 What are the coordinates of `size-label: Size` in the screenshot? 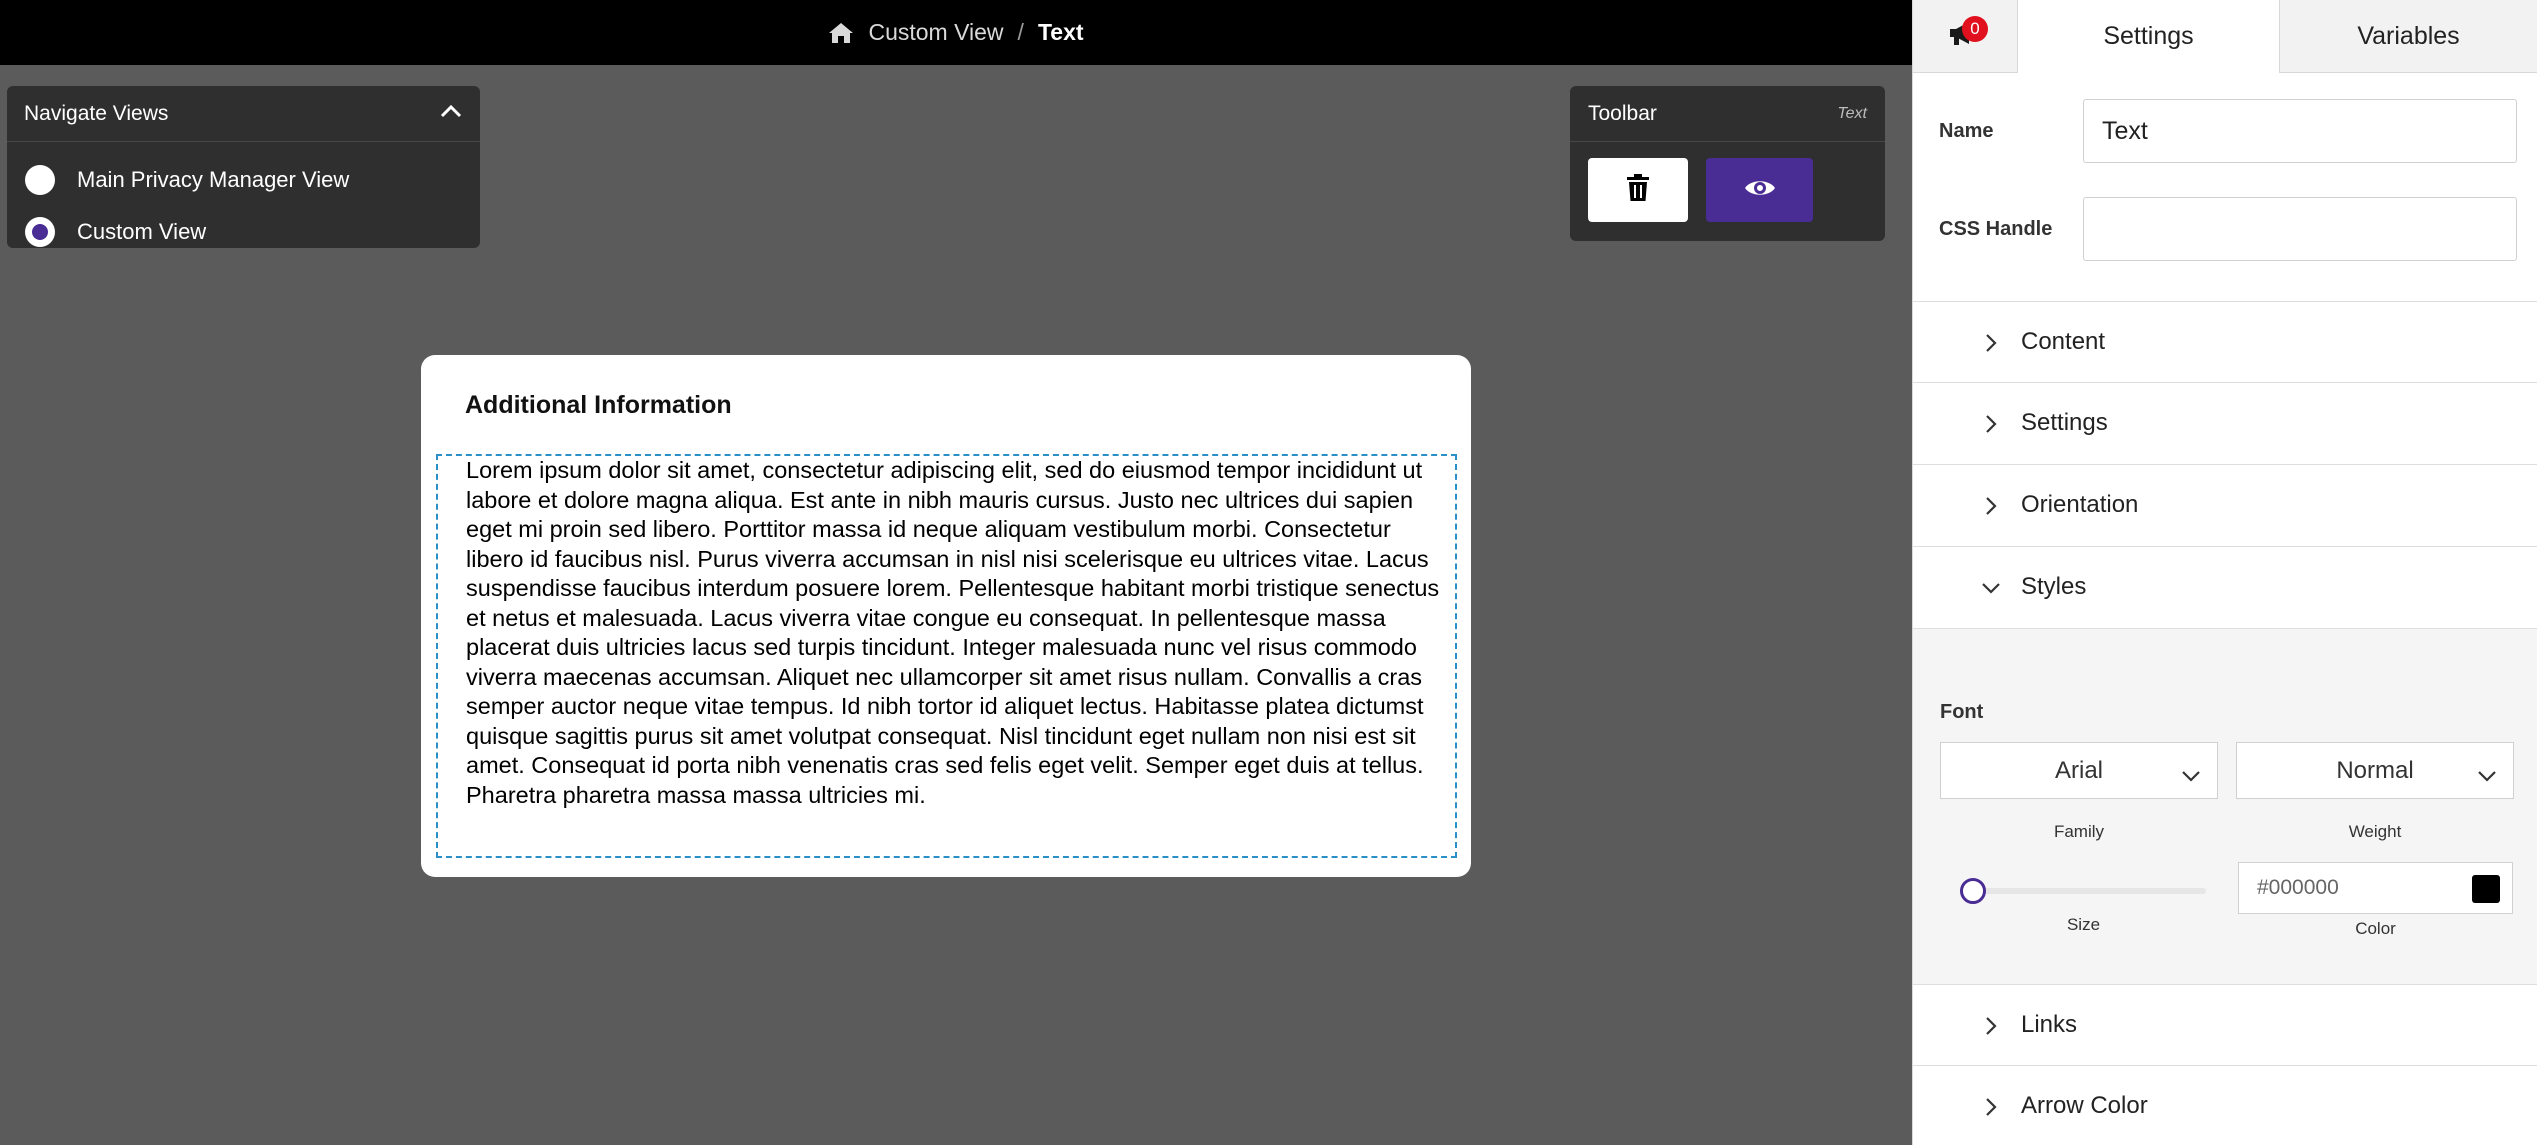 It's located at (2083, 924).